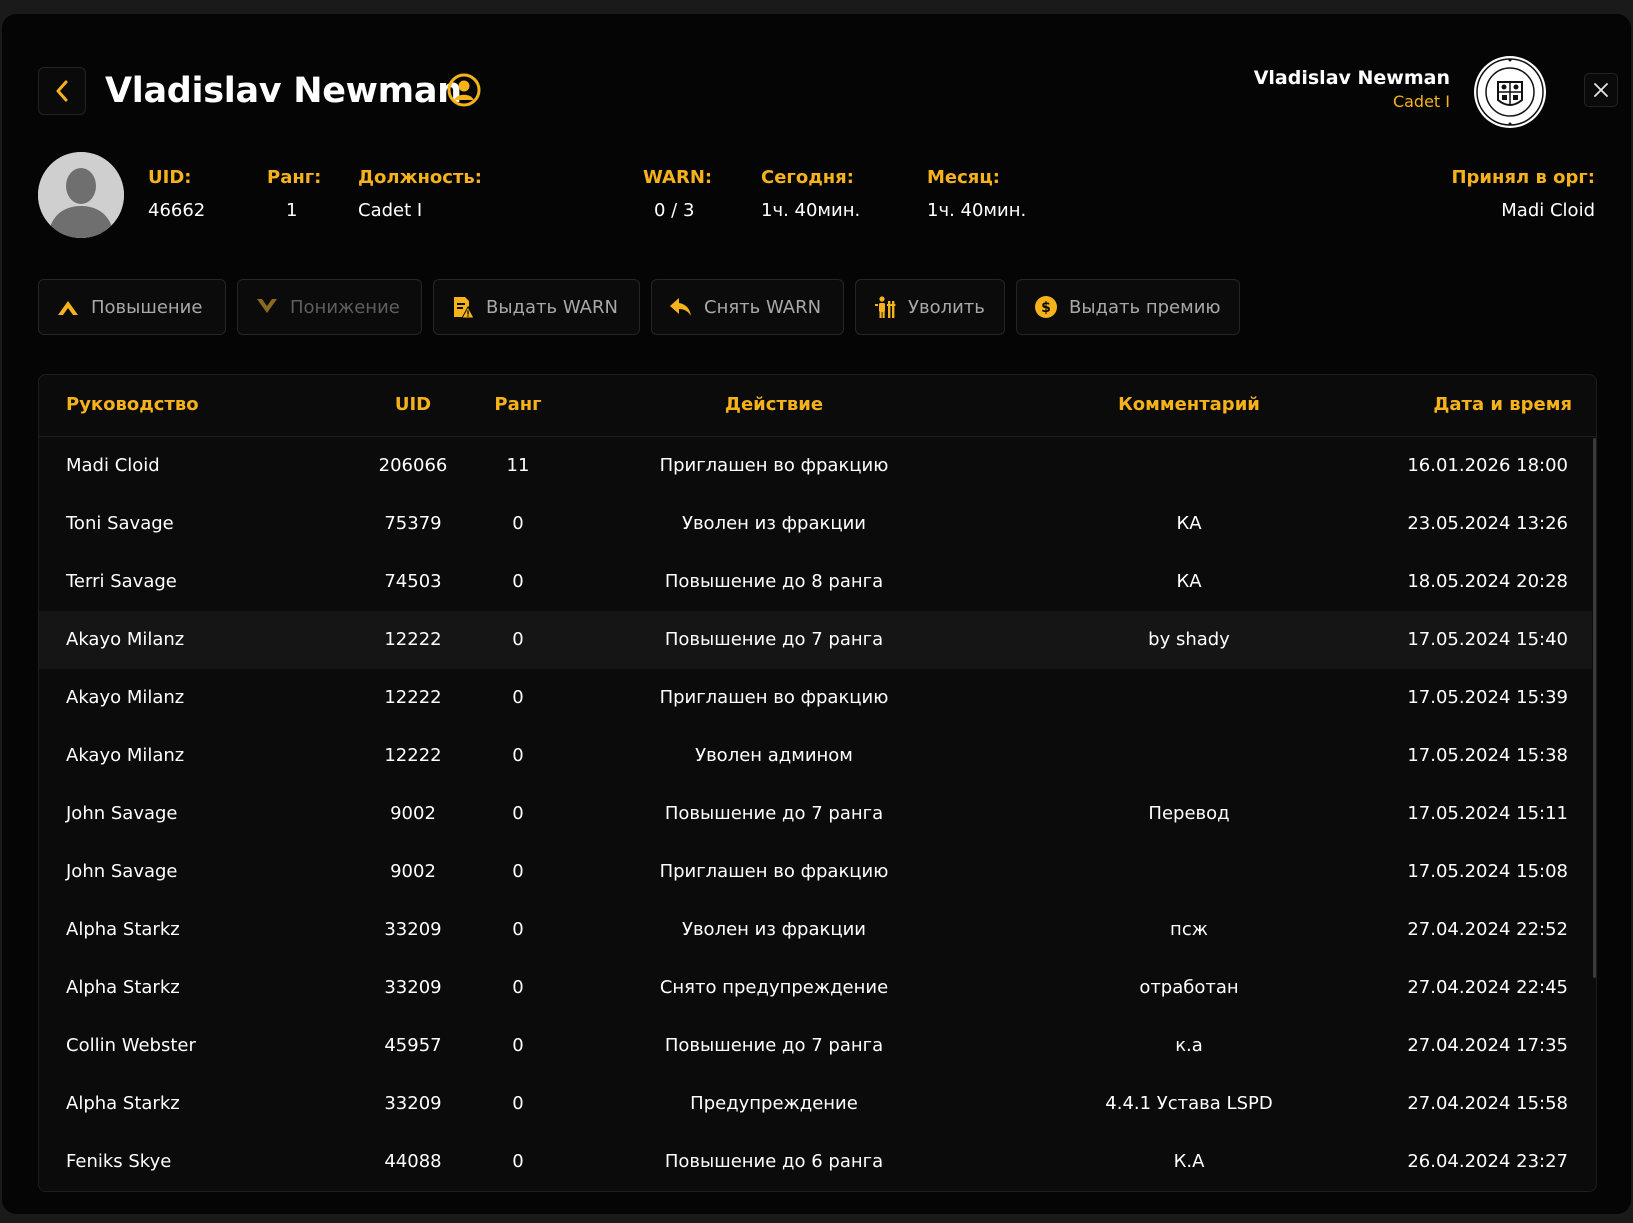 Image resolution: width=1633 pixels, height=1223 pixels. I want to click on header-uid: UID, so click(413, 404).